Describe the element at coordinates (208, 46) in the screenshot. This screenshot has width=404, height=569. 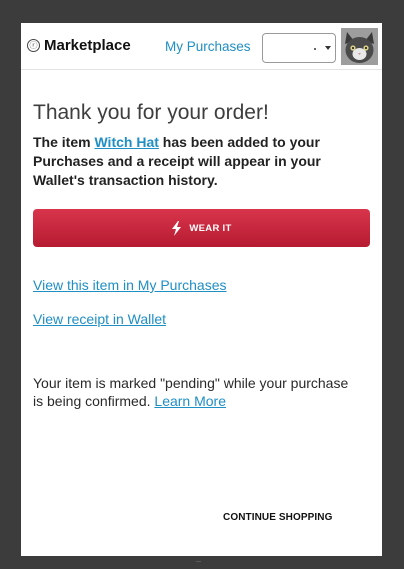
I see `my-purchases-link: My Purchases` at that location.